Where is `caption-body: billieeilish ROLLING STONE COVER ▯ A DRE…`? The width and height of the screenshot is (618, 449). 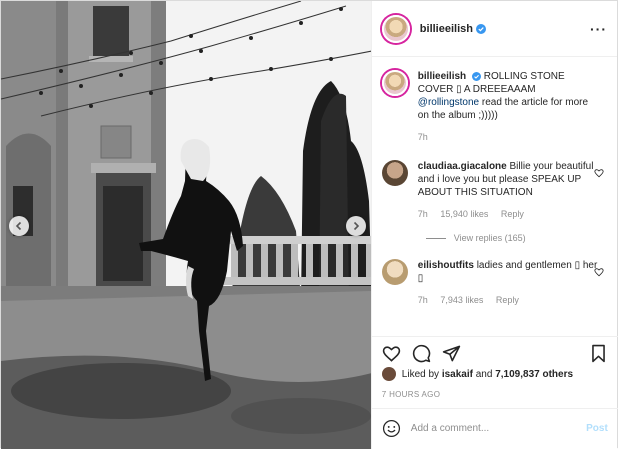
caption-body: billieeilish ROLLING STONE COVER ▯ A DRE… is located at coordinates (508, 107).